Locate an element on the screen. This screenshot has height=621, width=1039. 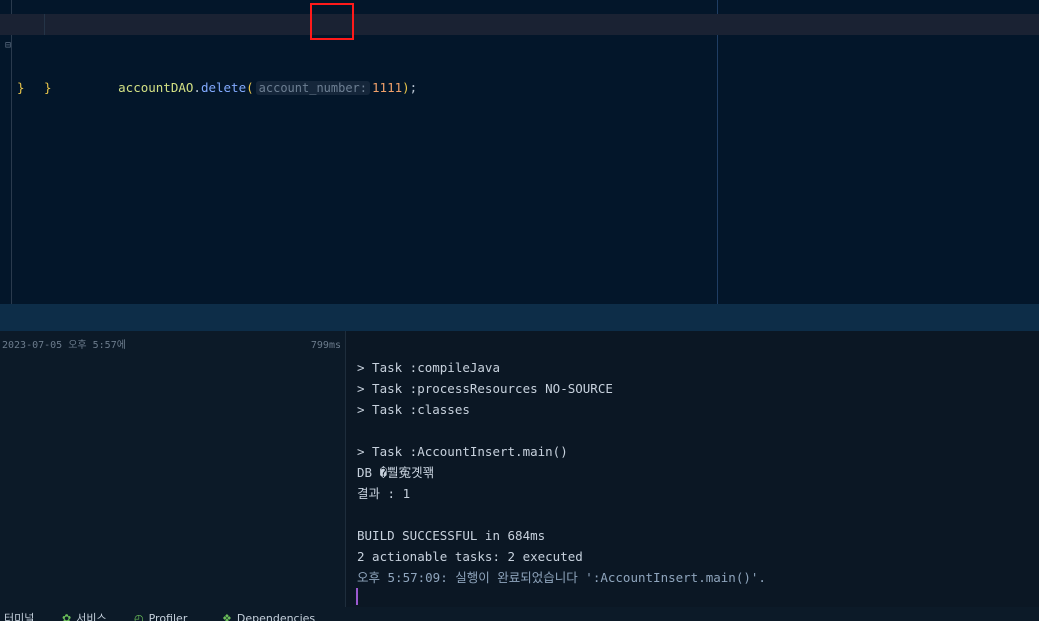
services-icon: ✿ is located at coordinates (67, 616).